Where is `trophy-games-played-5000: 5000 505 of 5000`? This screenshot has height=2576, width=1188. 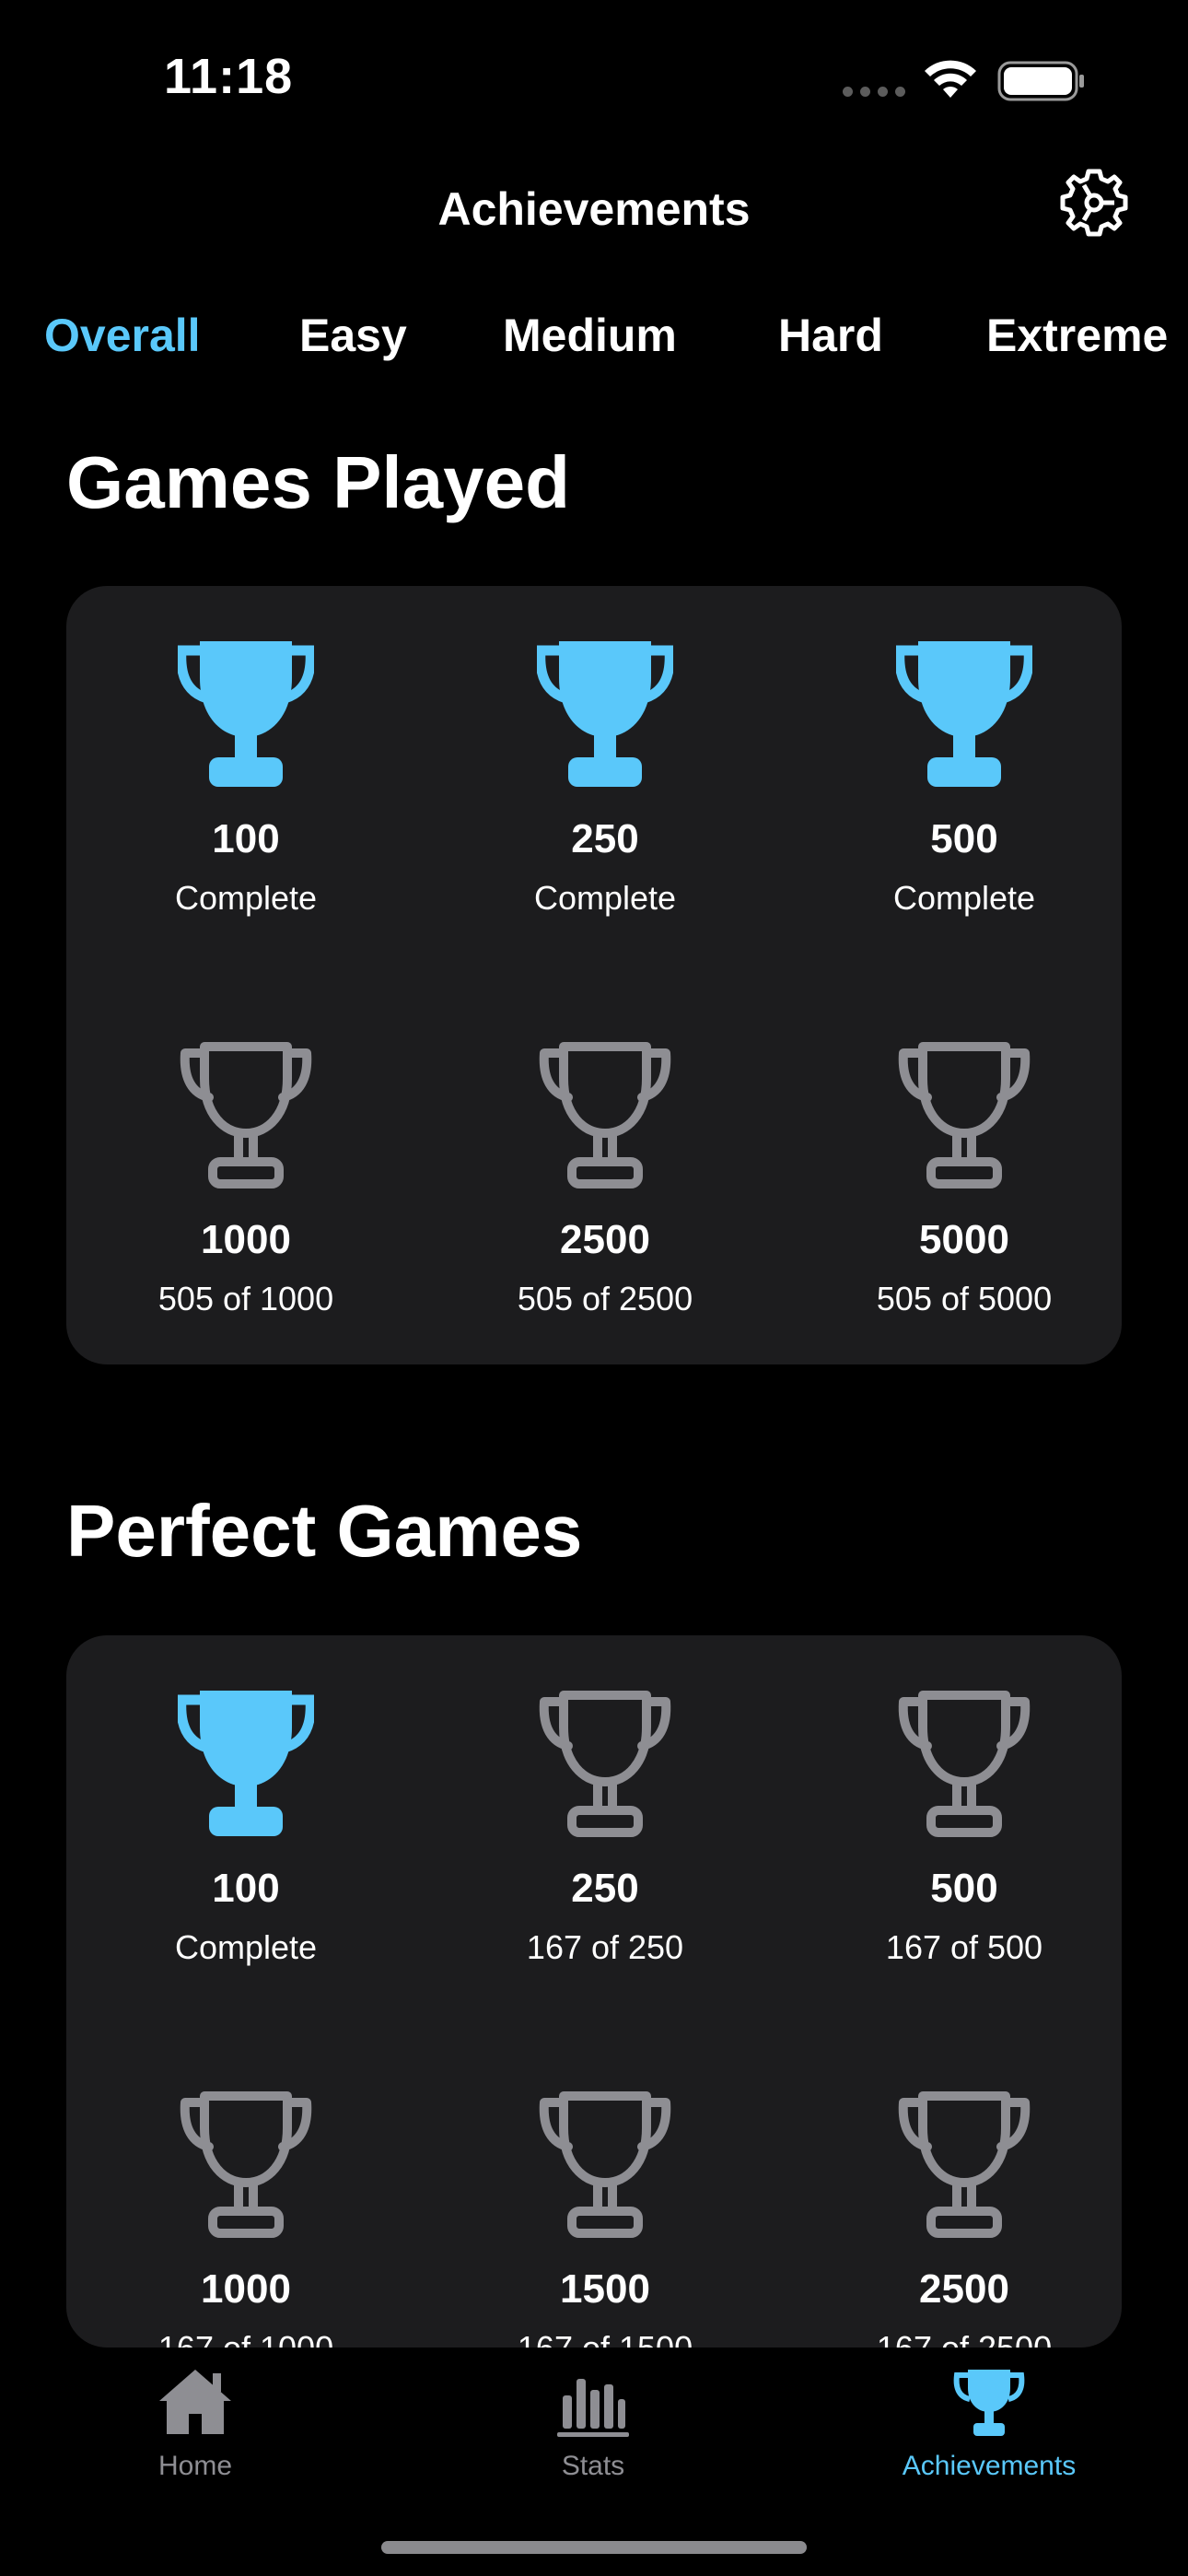
trophy-games-played-5000: 5000 505 of 5000 is located at coordinates (954, 1178).